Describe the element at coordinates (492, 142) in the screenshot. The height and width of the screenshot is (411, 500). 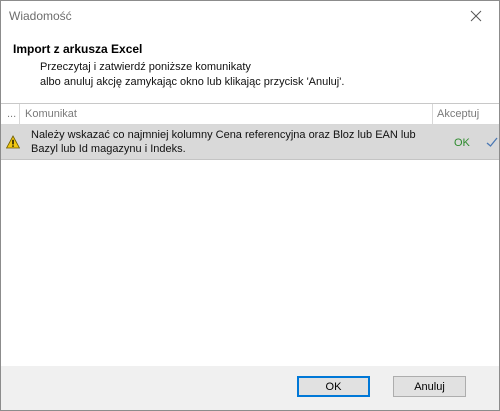
I see `check-icon` at that location.